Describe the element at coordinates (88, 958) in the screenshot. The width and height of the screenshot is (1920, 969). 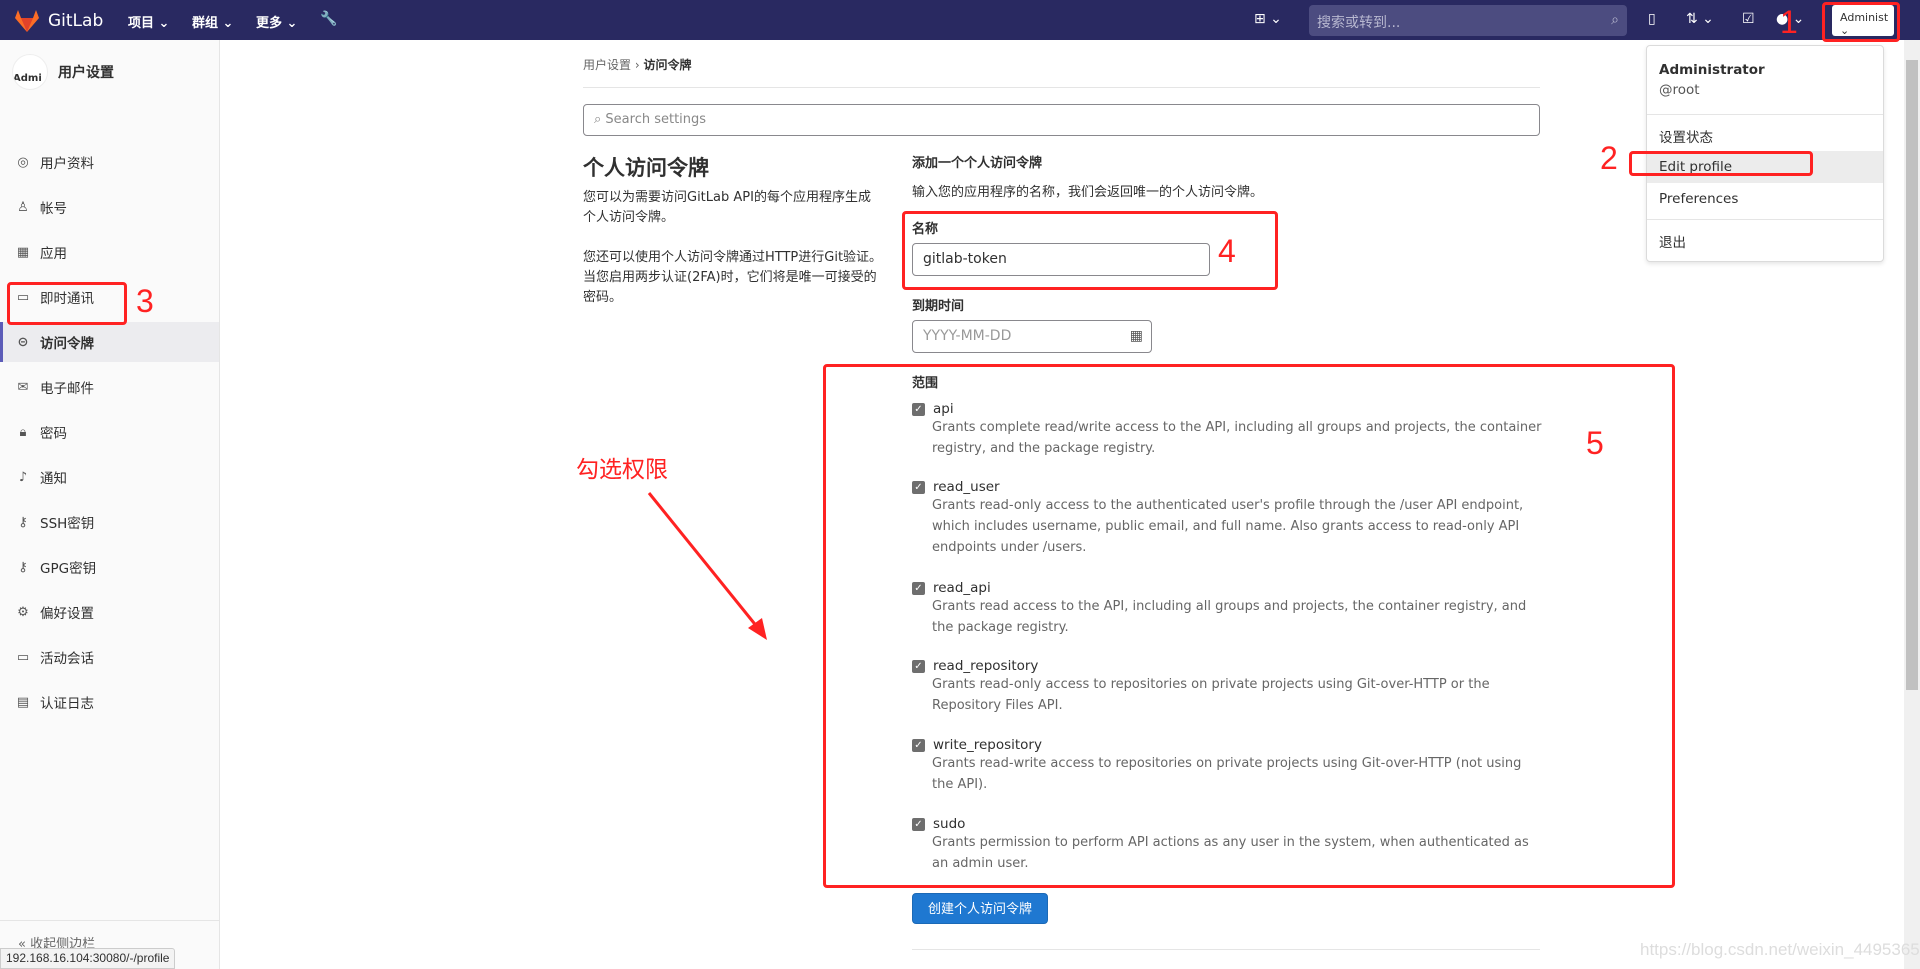
I see `browser-status-bar: 192.168.16.104:30080/-/profile` at that location.